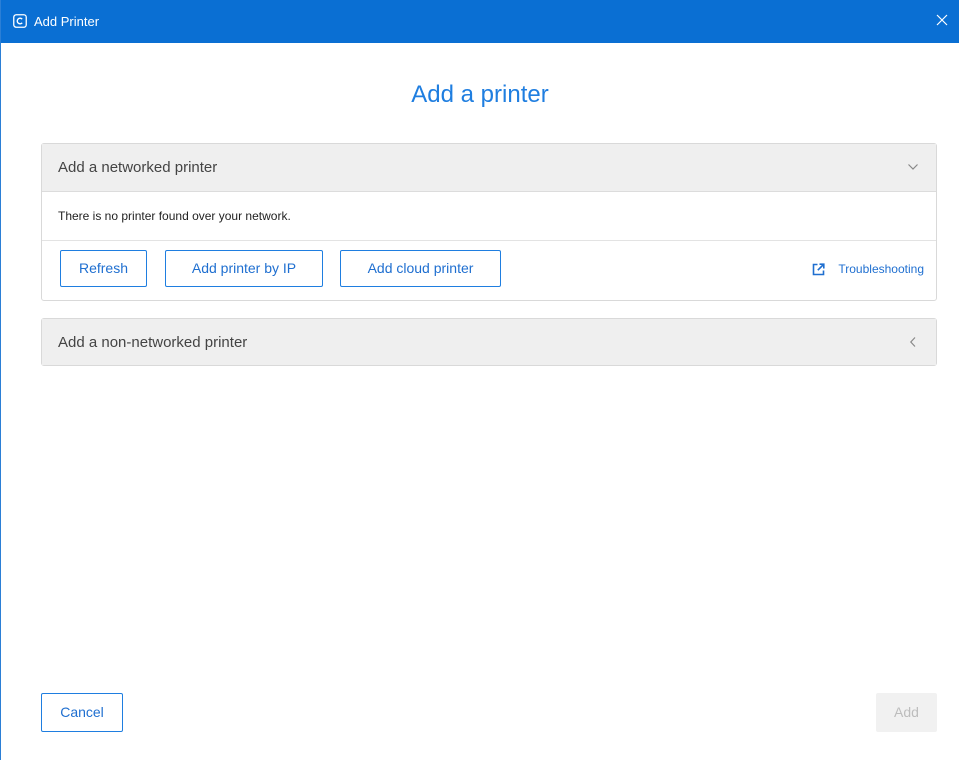 The image size is (959, 760). Describe the element at coordinates (913, 342) in the screenshot. I see `chevron-left-icon` at that location.